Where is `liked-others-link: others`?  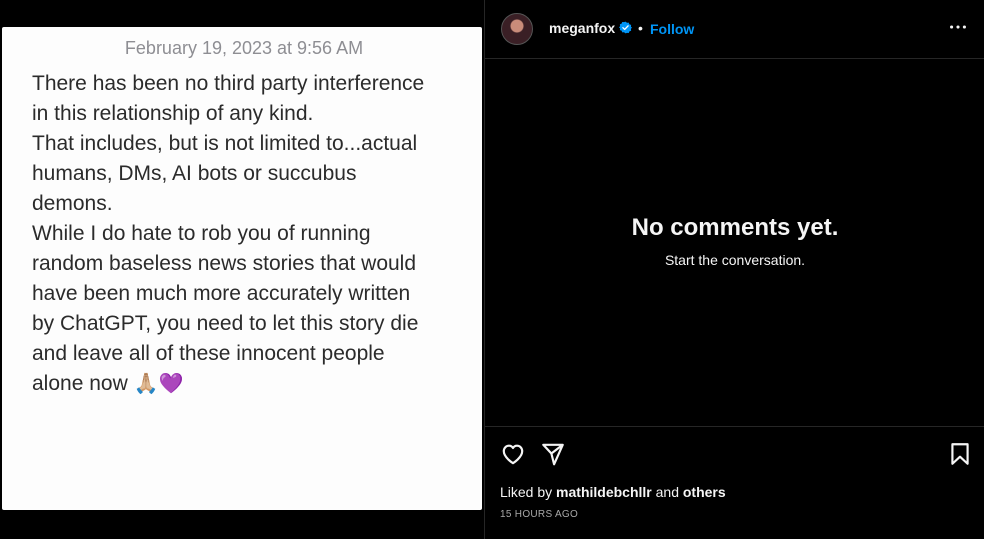 liked-others-link: others is located at coordinates (704, 492).